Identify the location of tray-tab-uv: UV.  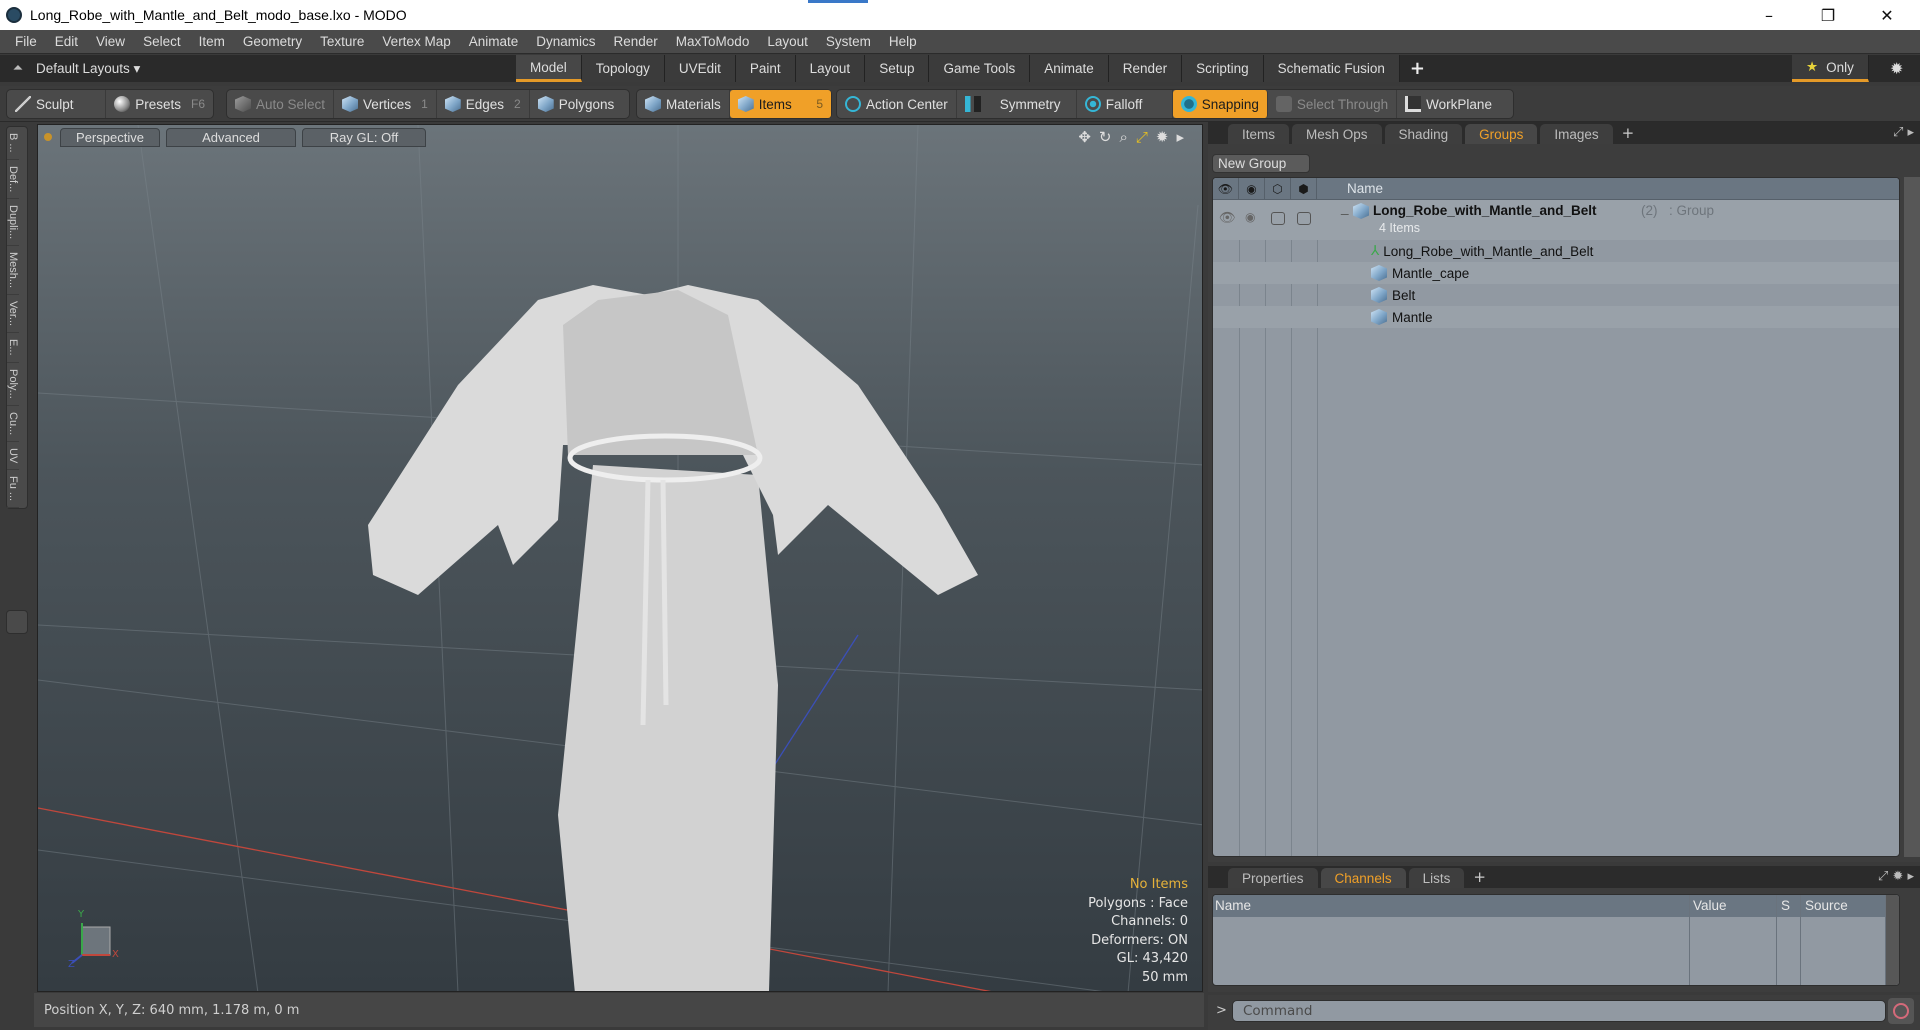
(13, 456).